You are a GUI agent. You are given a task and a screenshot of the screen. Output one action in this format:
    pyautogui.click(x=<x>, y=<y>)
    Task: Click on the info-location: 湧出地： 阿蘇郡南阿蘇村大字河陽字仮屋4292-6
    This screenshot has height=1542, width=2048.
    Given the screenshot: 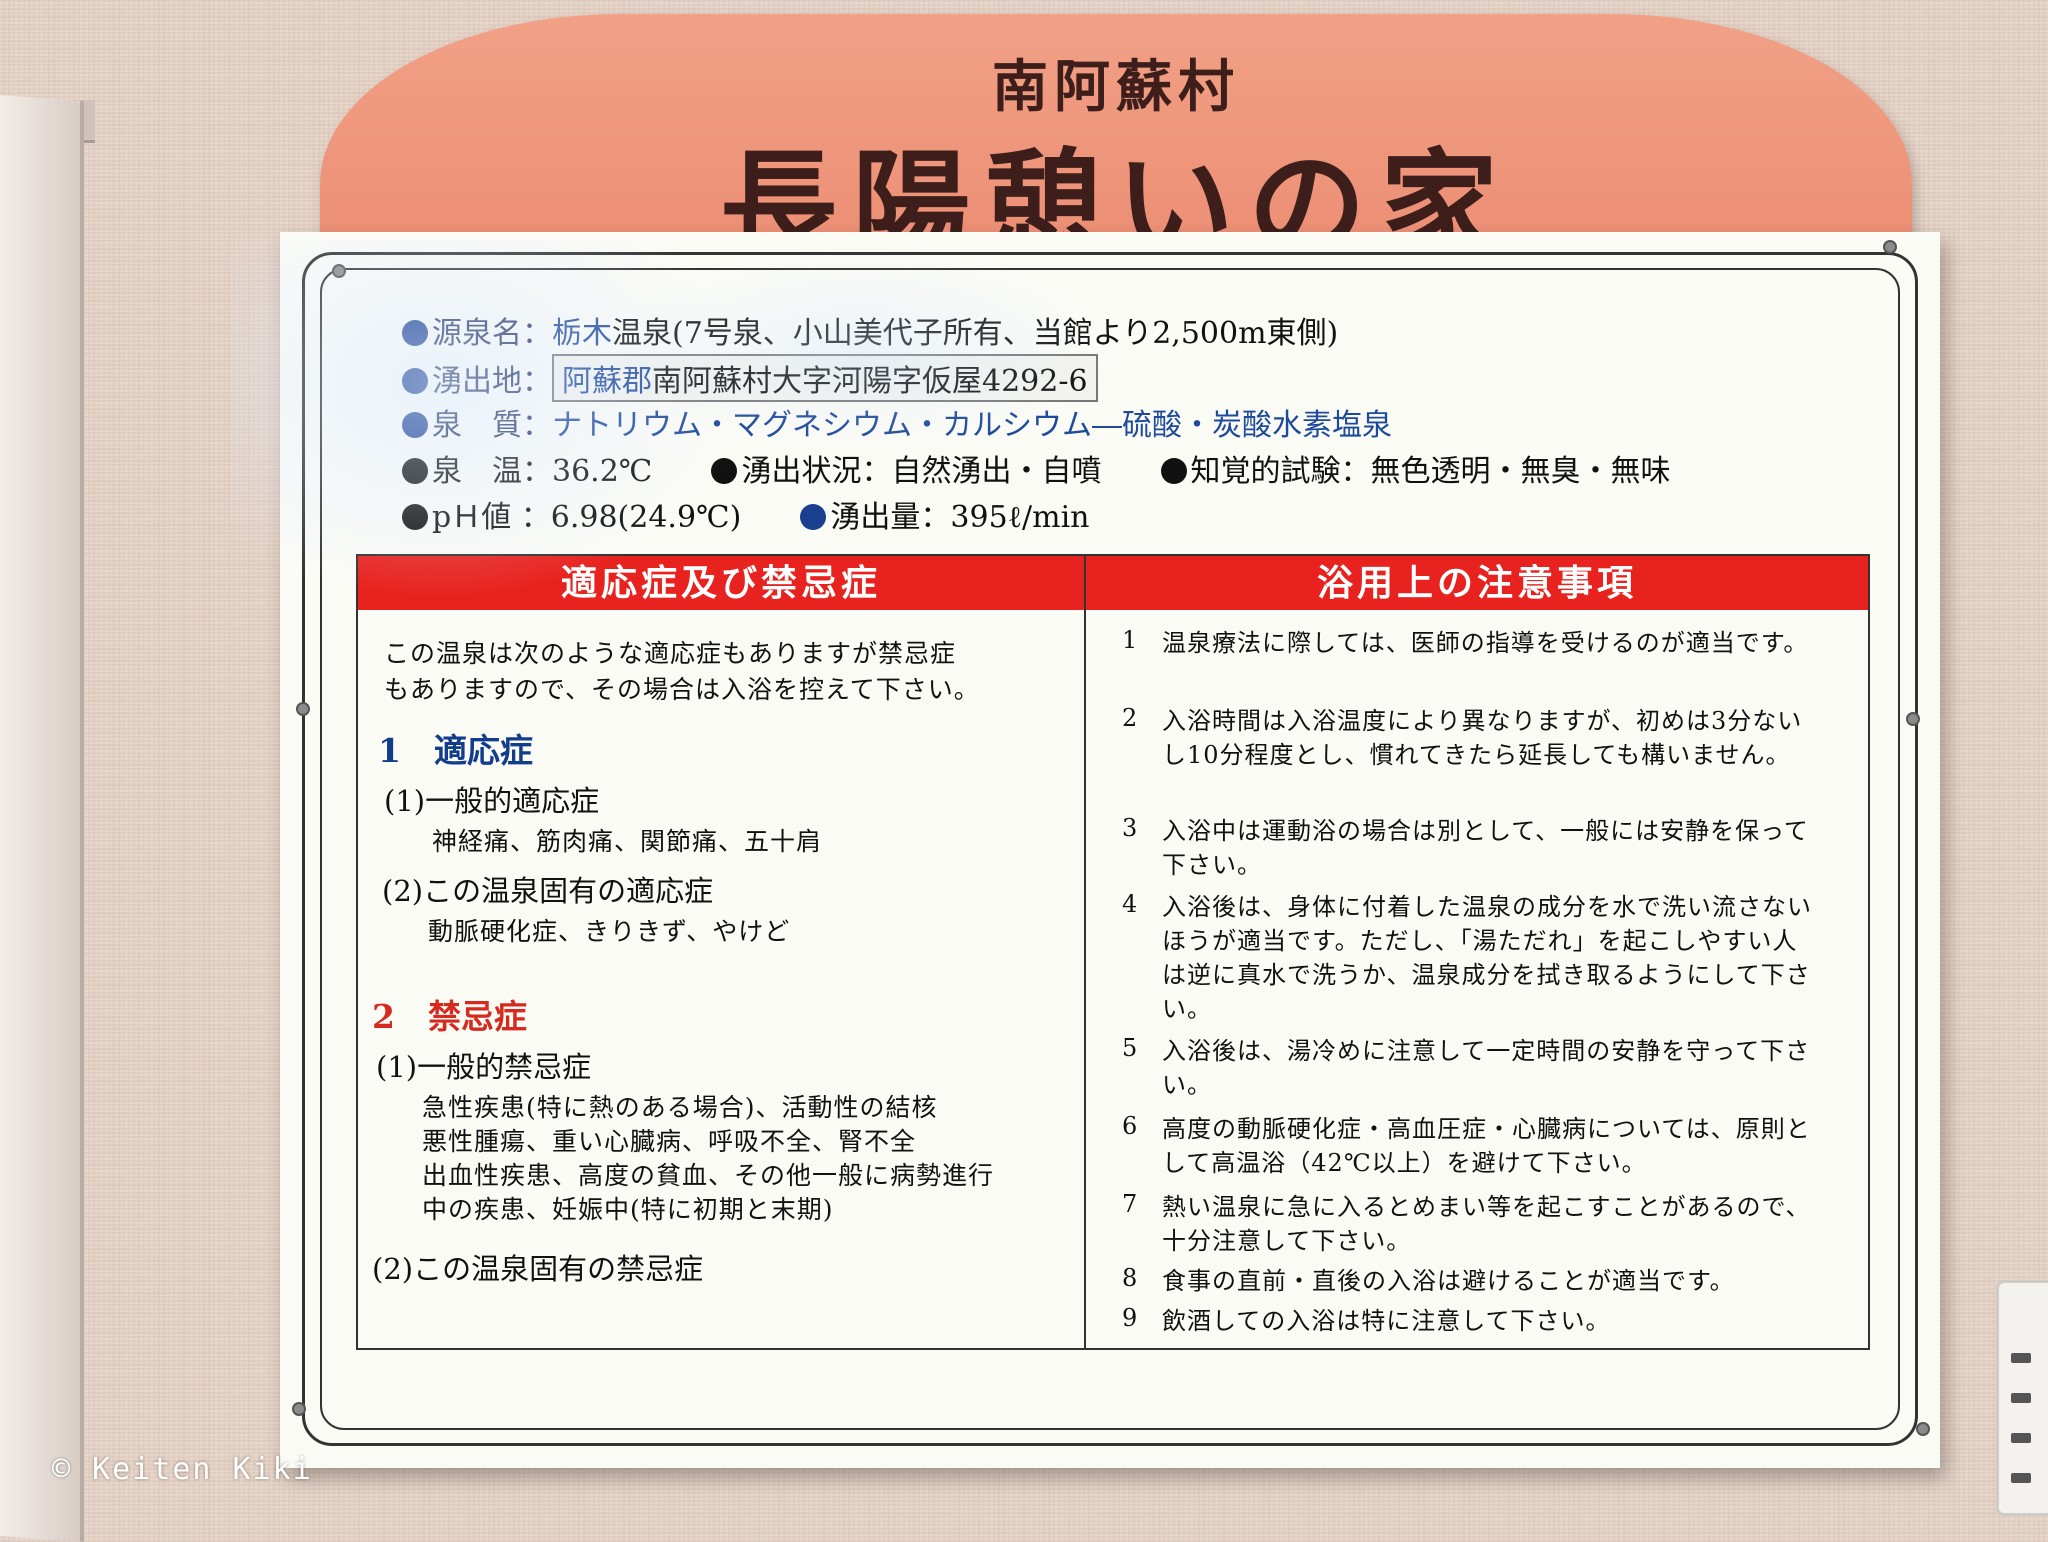 What is the action you would take?
    pyautogui.click(x=750, y=378)
    